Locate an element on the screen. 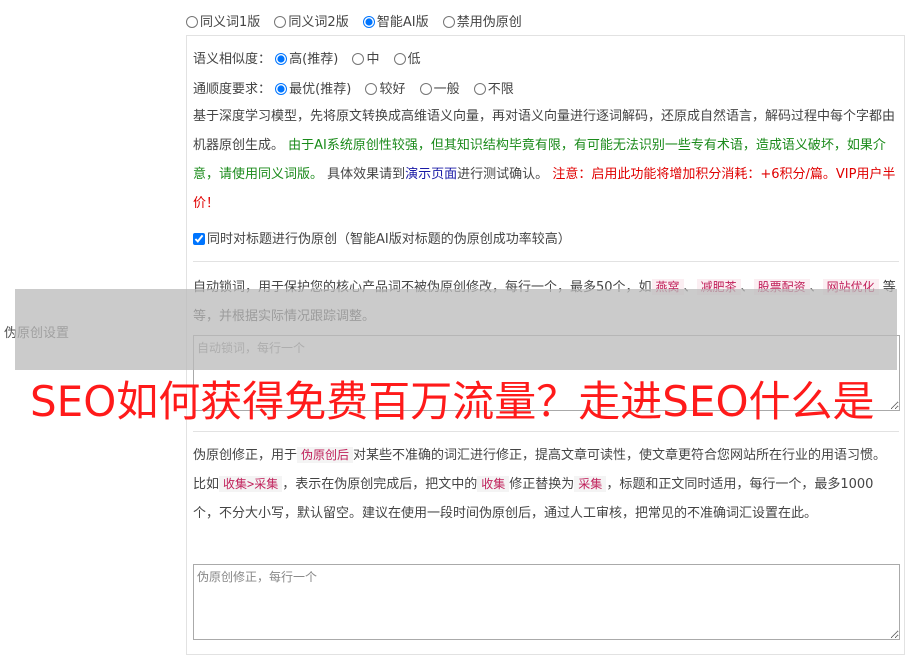 Image resolution: width=911 pixels, height=658 pixels. mode-option-synonym2: 同义词2版 is located at coordinates (311, 22).